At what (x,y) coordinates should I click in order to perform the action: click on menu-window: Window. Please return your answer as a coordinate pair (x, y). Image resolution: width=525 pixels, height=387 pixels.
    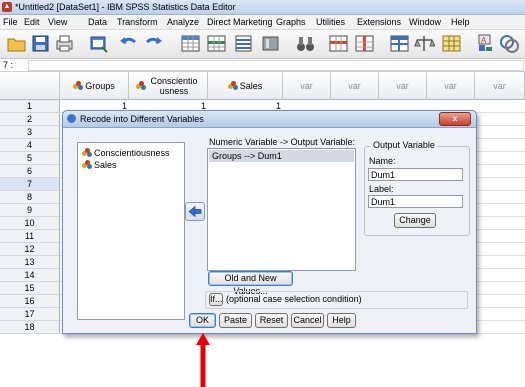
    Looking at the image, I should click on (425, 22).